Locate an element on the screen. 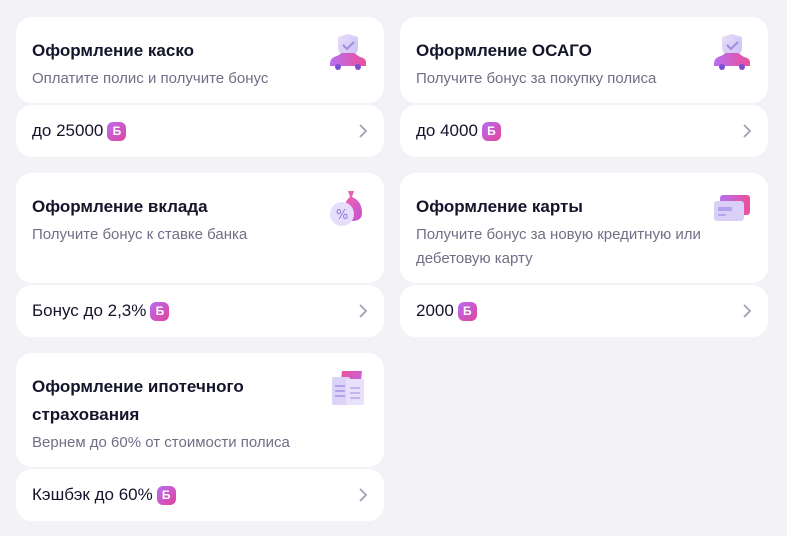 The height and width of the screenshot is (536, 787). documents-icon is located at coordinates (348, 388).